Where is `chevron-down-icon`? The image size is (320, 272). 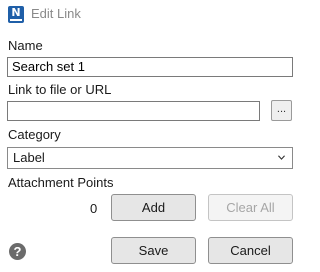 chevron-down-icon is located at coordinates (281, 157).